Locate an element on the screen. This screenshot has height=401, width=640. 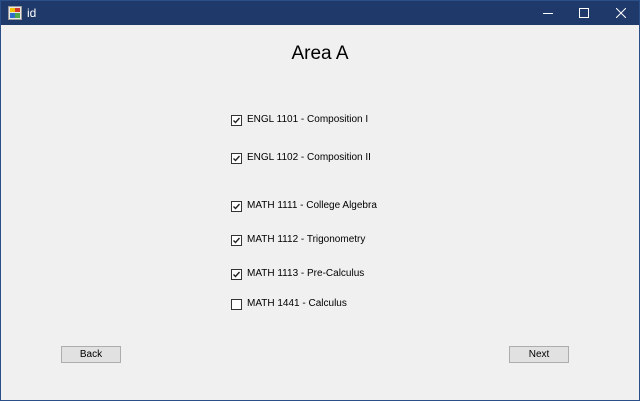
page-heading: Area A is located at coordinates (320, 53).